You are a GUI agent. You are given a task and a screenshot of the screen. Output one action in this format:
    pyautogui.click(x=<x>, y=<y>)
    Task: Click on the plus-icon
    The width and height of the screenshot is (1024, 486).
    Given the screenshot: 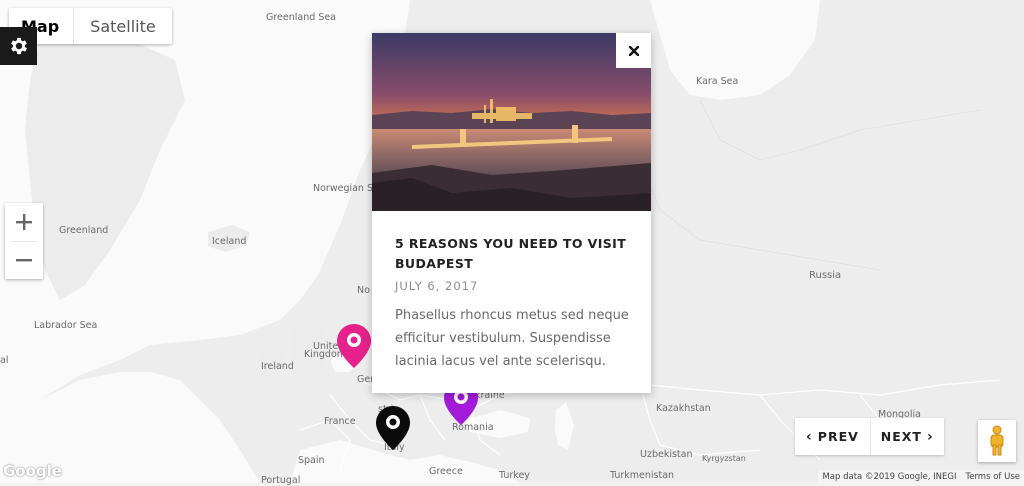 What is the action you would take?
    pyautogui.click(x=24, y=222)
    